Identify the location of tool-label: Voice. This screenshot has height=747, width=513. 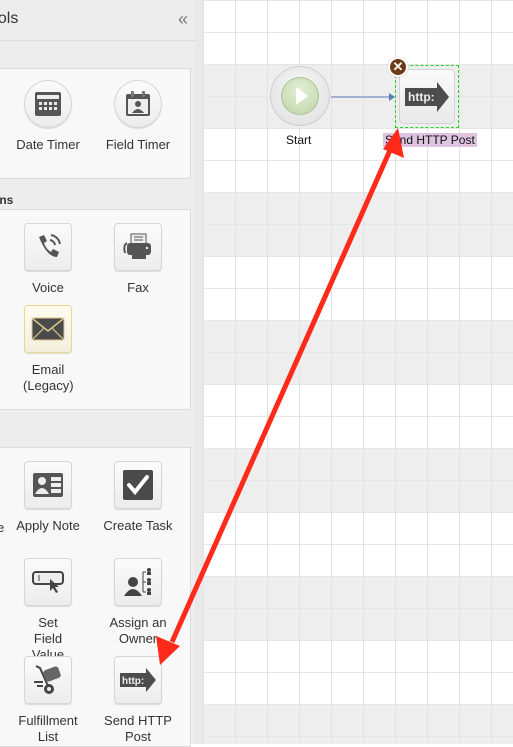
(48, 287).